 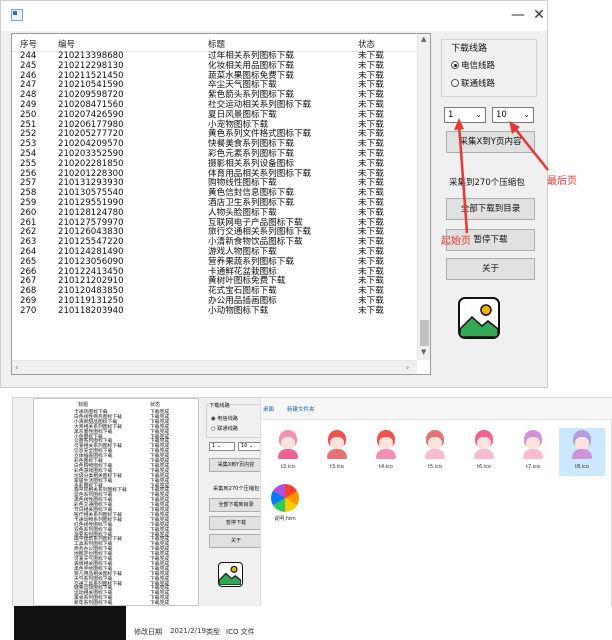 I want to click on html-file-item: 说明.htm, so click(x=285, y=506).